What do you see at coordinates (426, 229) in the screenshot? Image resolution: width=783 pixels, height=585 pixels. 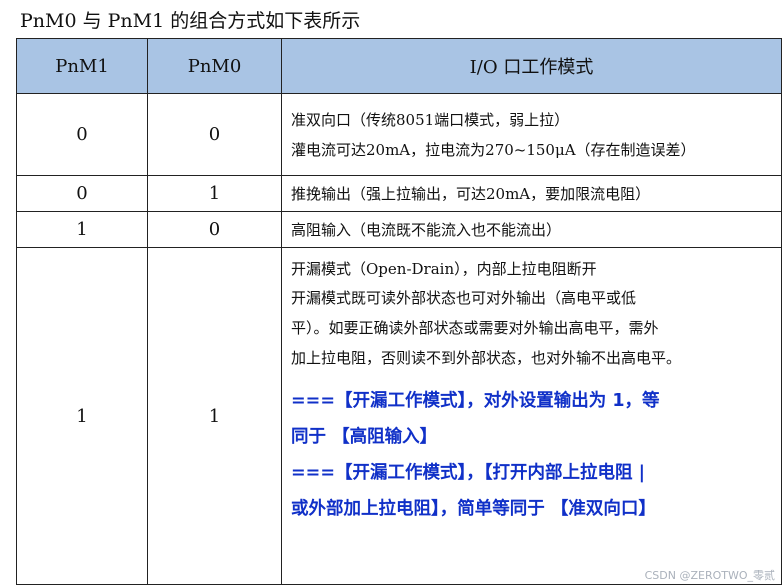 I see `description-line: 高阻输入（电流既不能流入也不能流出）` at bounding box center [426, 229].